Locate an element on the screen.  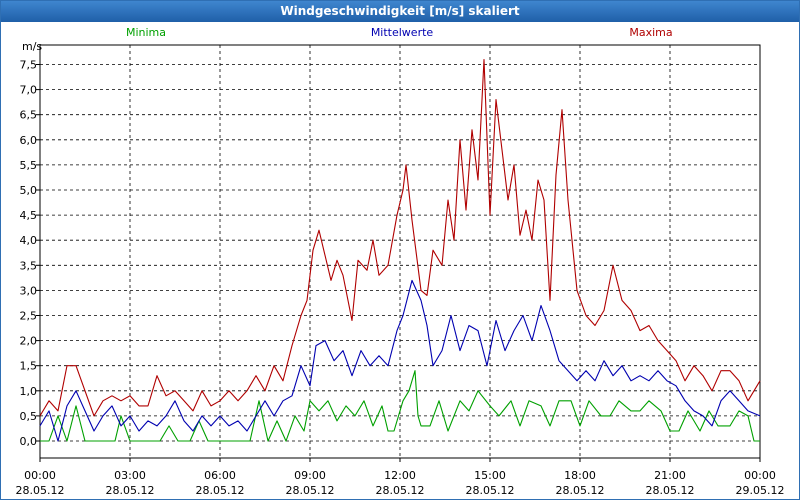
y-tick-label: 6,0 is located at coordinates (29, 140).